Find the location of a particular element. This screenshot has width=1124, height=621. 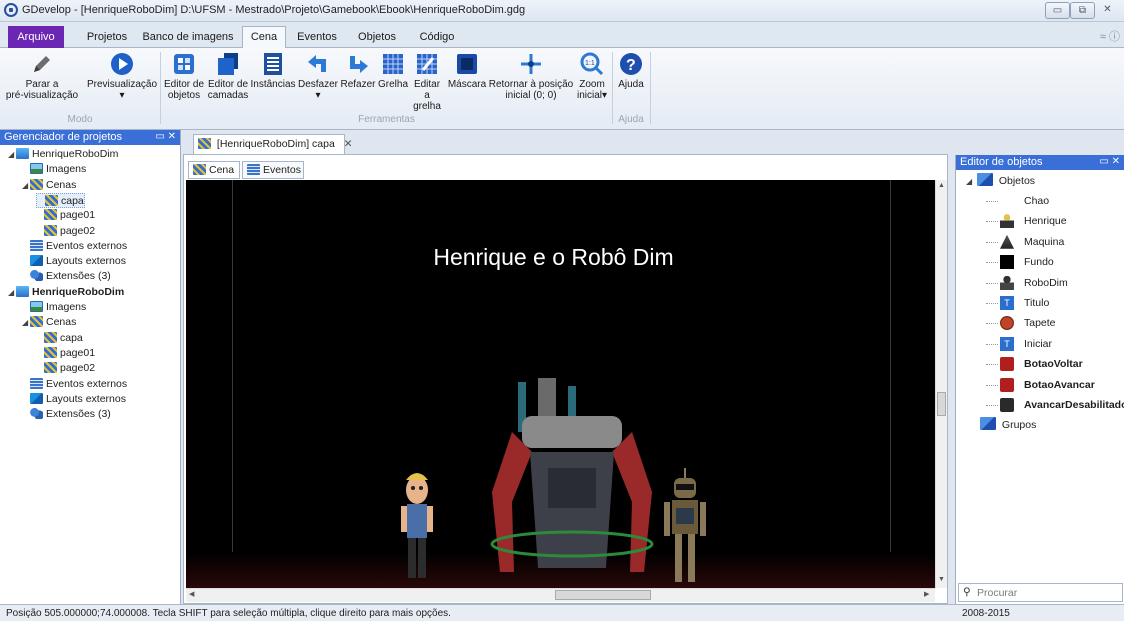

object-item-label: Henrique is located at coordinates (1045, 221).